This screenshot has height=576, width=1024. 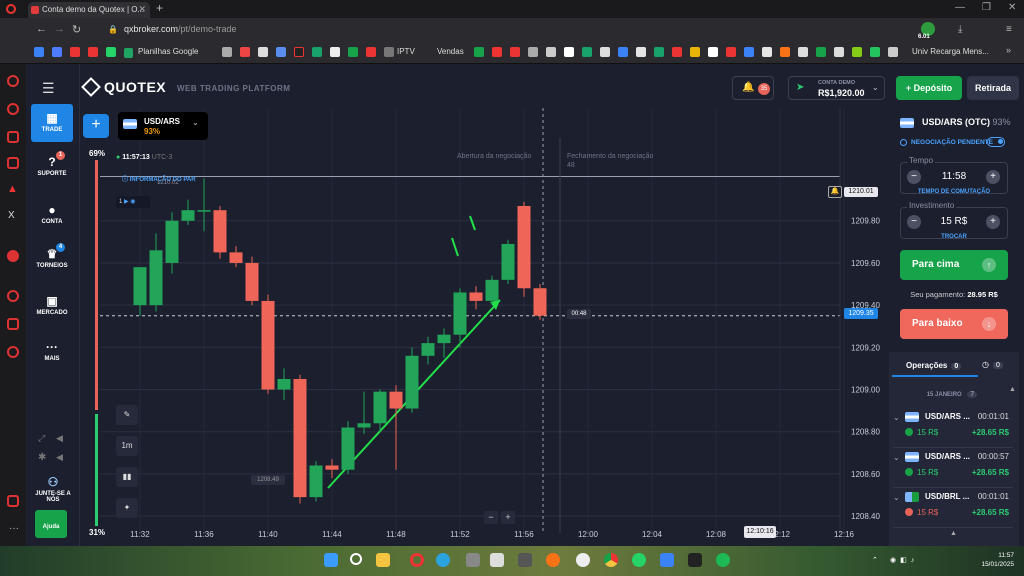 I want to click on timeframe-button: 1m, so click(x=127, y=446).